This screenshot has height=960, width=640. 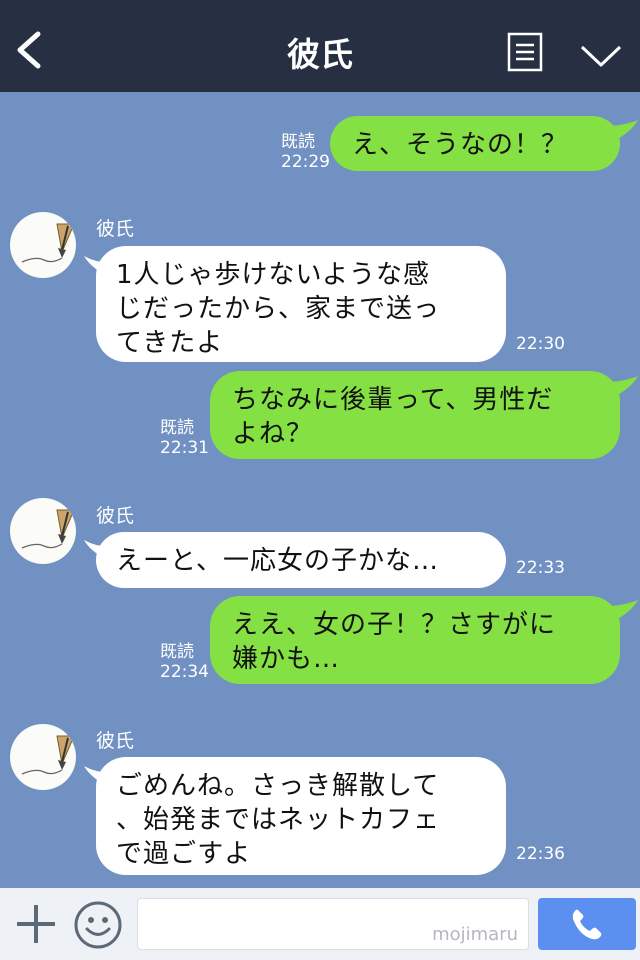 What do you see at coordinates (601, 56) in the screenshot?
I see `chevron-down-icon` at bounding box center [601, 56].